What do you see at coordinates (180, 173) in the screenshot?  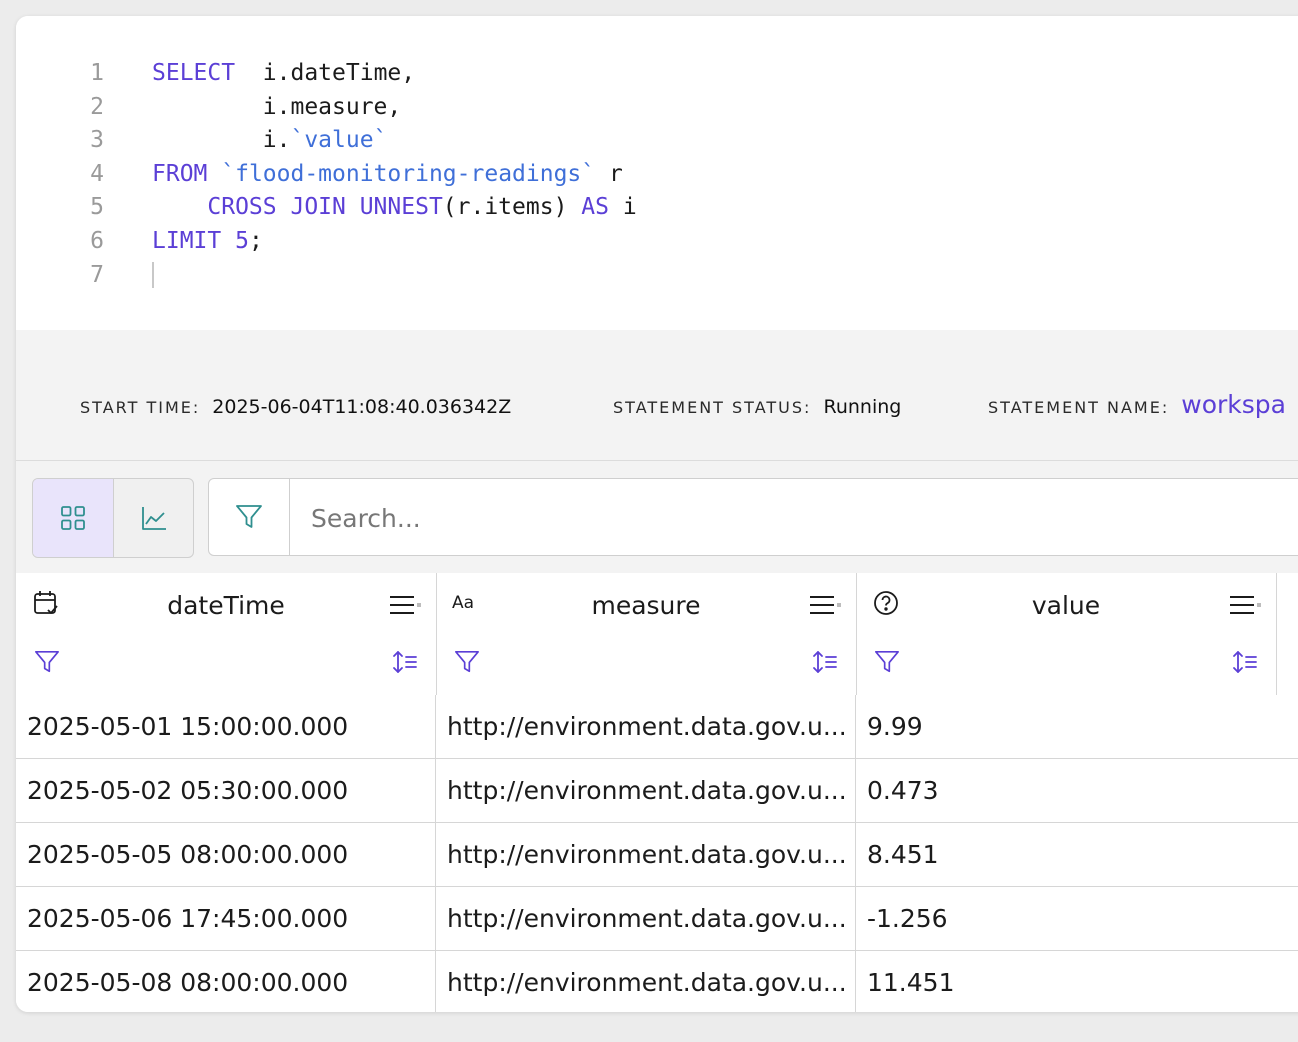 I see `sql-keyword: FROM` at bounding box center [180, 173].